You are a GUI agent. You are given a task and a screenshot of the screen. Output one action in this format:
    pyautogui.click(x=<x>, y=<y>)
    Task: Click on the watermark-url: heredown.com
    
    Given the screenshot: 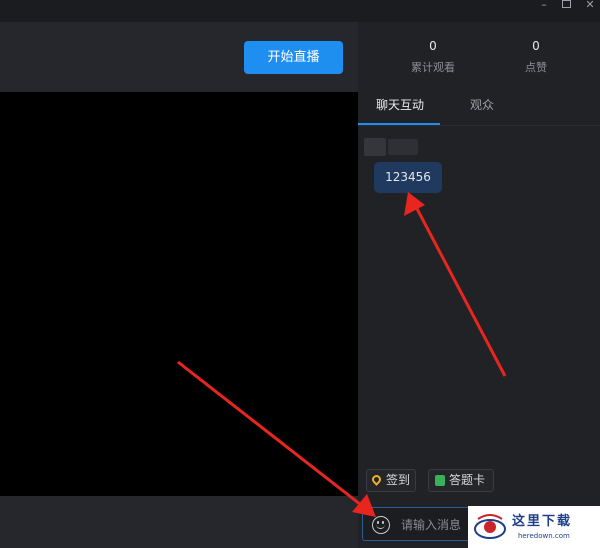 What is the action you would take?
    pyautogui.click(x=544, y=536)
    